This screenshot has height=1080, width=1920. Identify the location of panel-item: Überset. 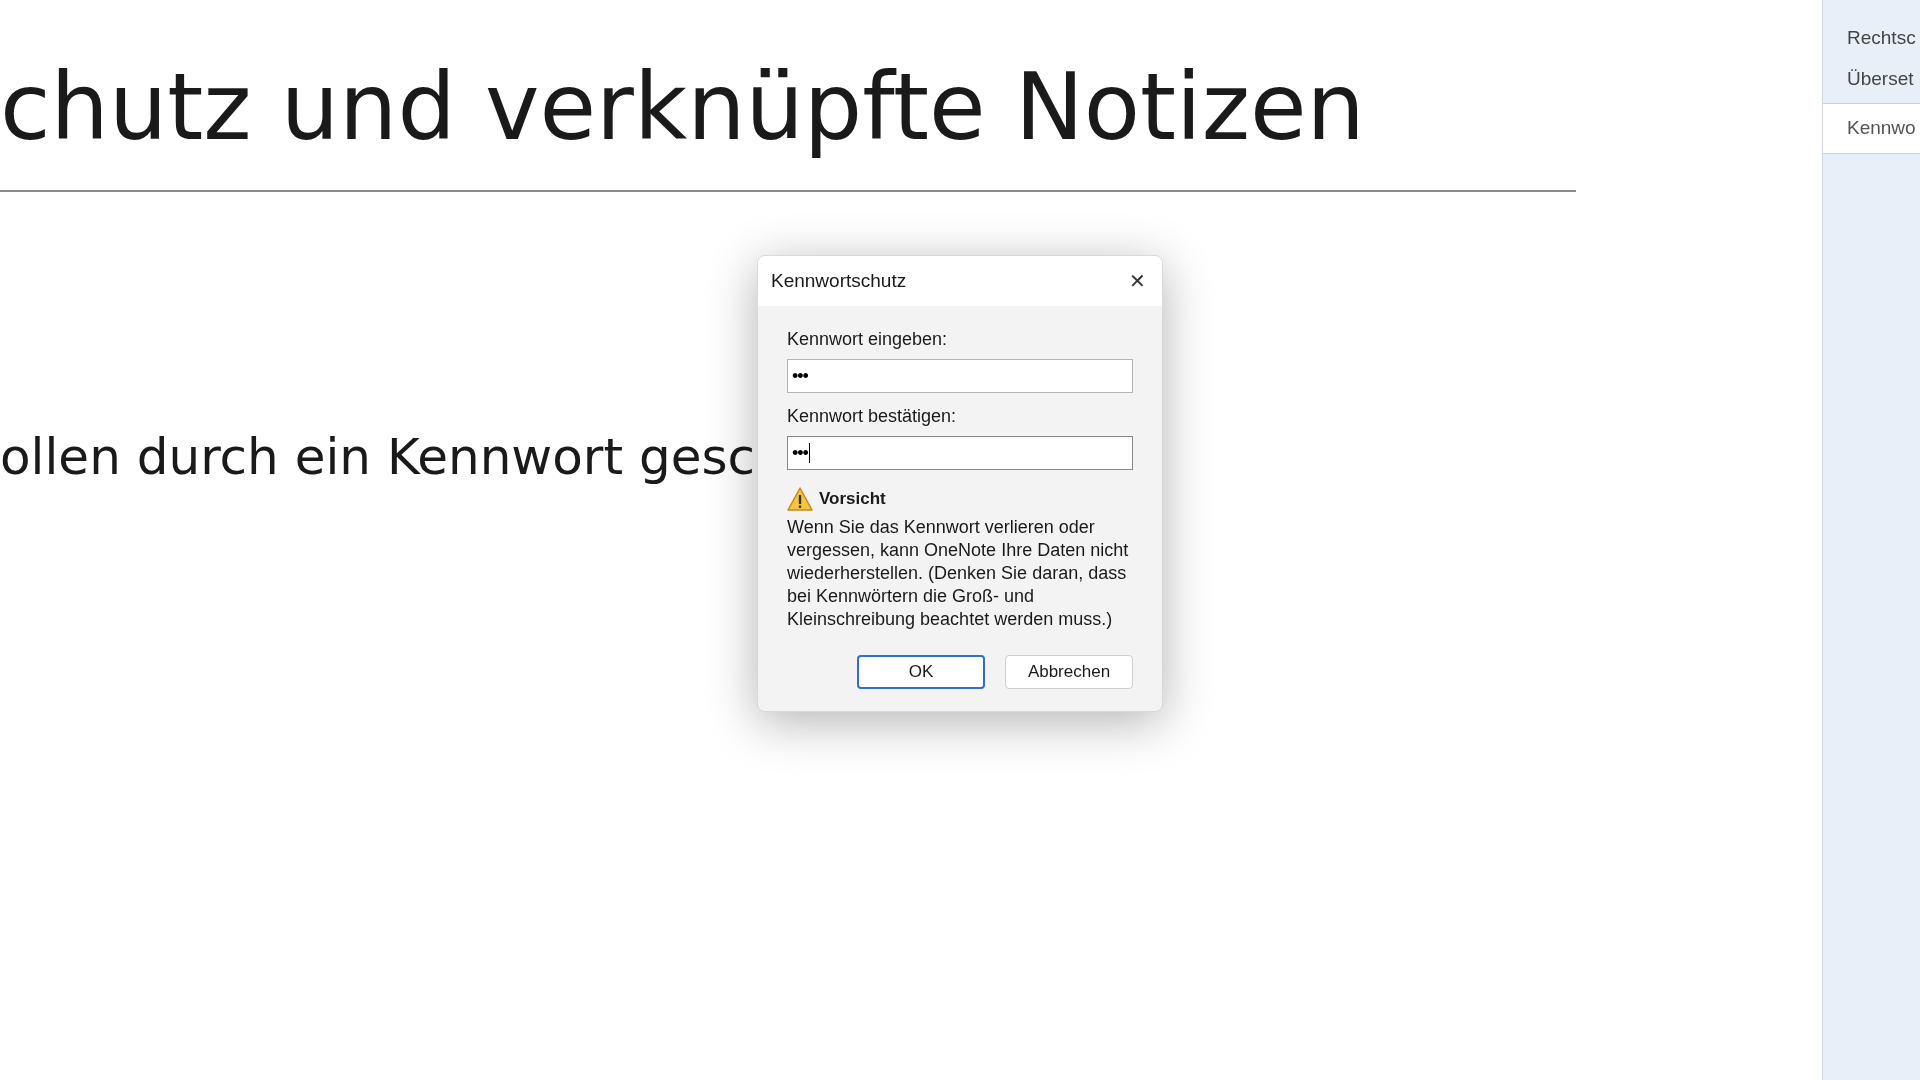
(1880, 78).